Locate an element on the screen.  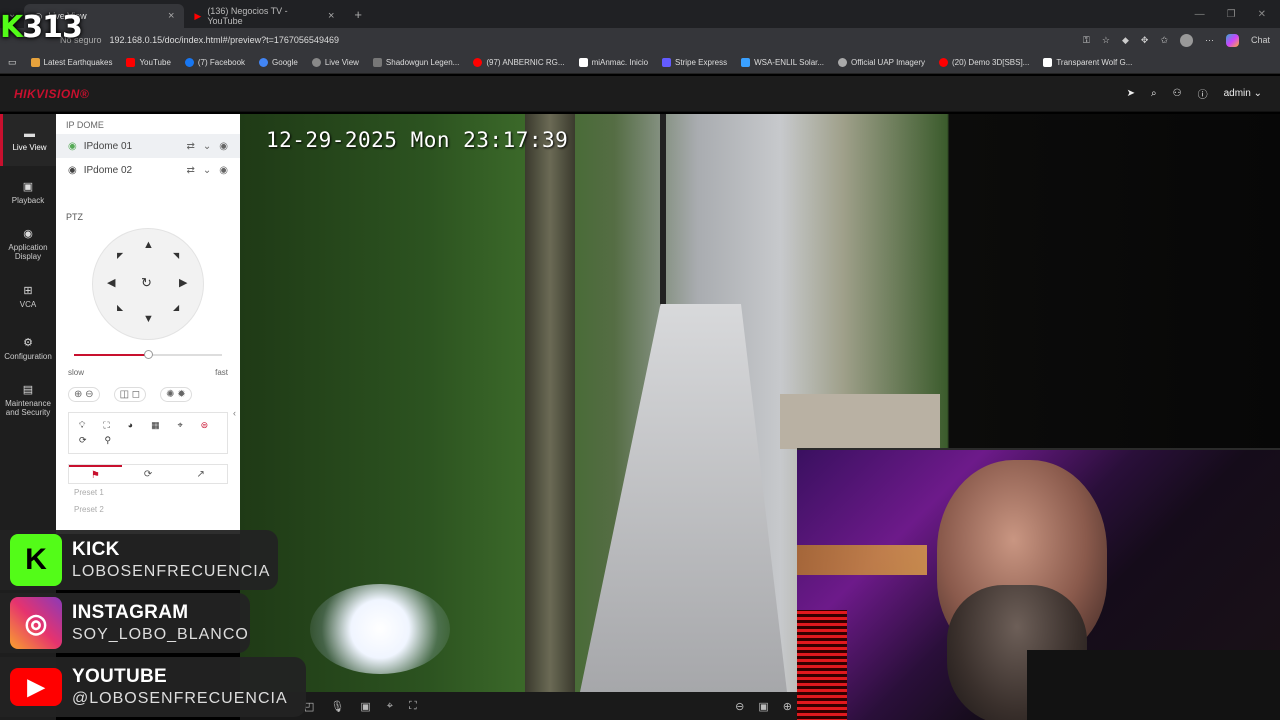
prev-icon: ⊖ is located at coordinates (739, 706).